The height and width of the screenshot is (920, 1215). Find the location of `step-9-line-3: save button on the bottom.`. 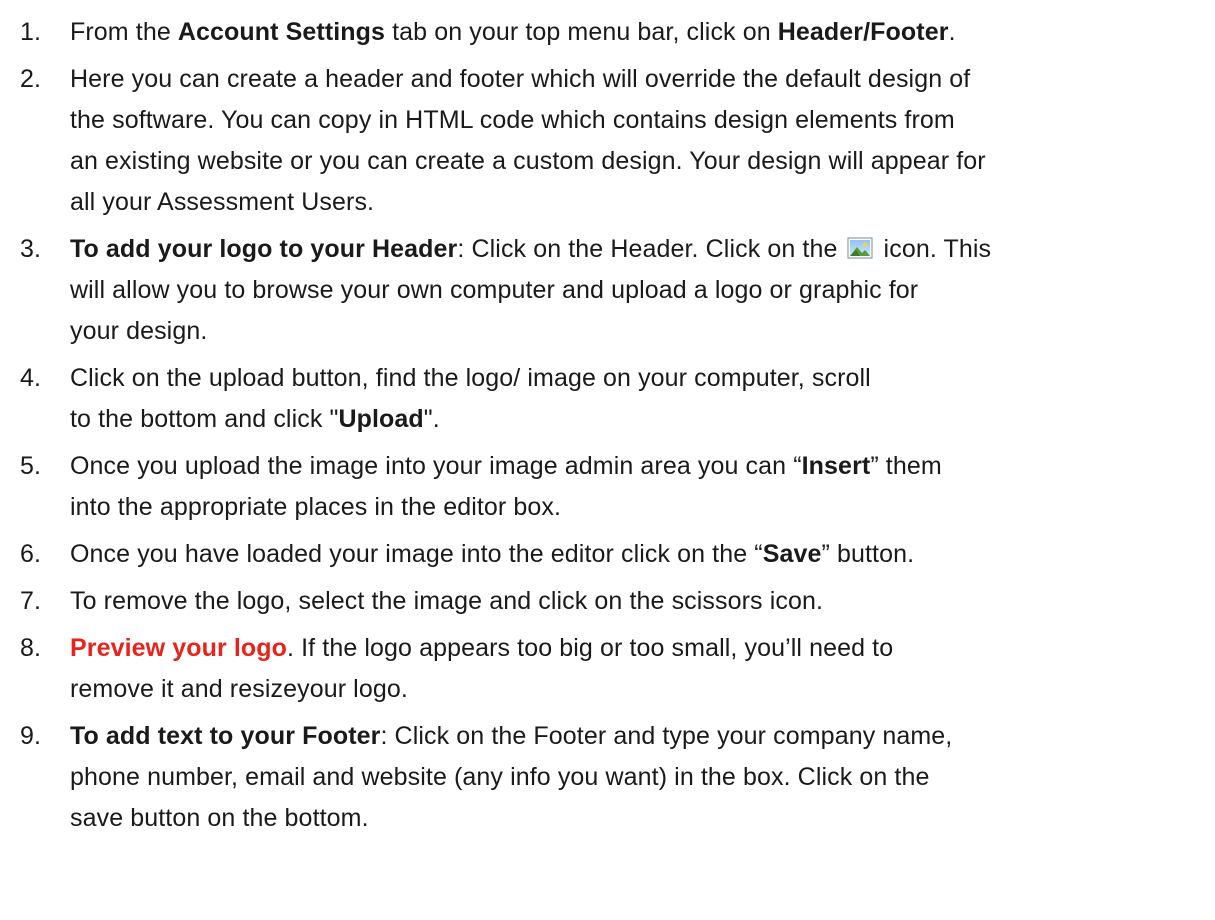

step-9-line-3: save button on the bottom. is located at coordinates (219, 818).